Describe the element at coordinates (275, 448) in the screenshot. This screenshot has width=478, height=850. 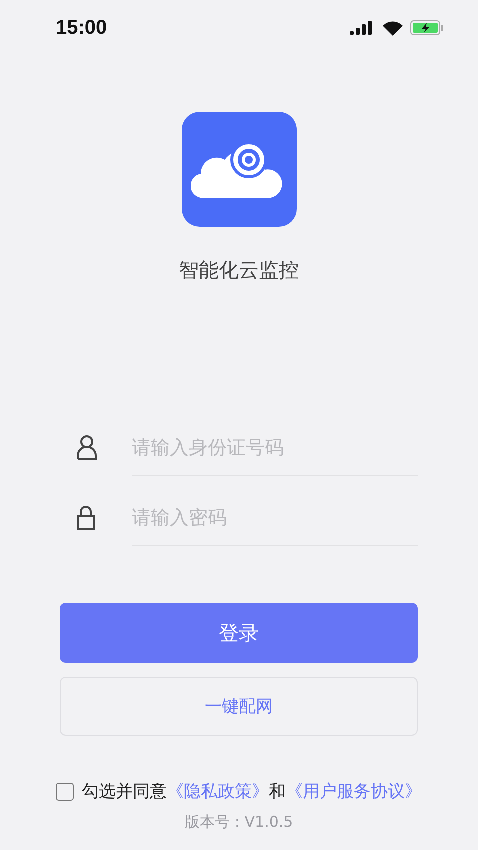
I see `text-field: 请输入身份证号码` at that location.